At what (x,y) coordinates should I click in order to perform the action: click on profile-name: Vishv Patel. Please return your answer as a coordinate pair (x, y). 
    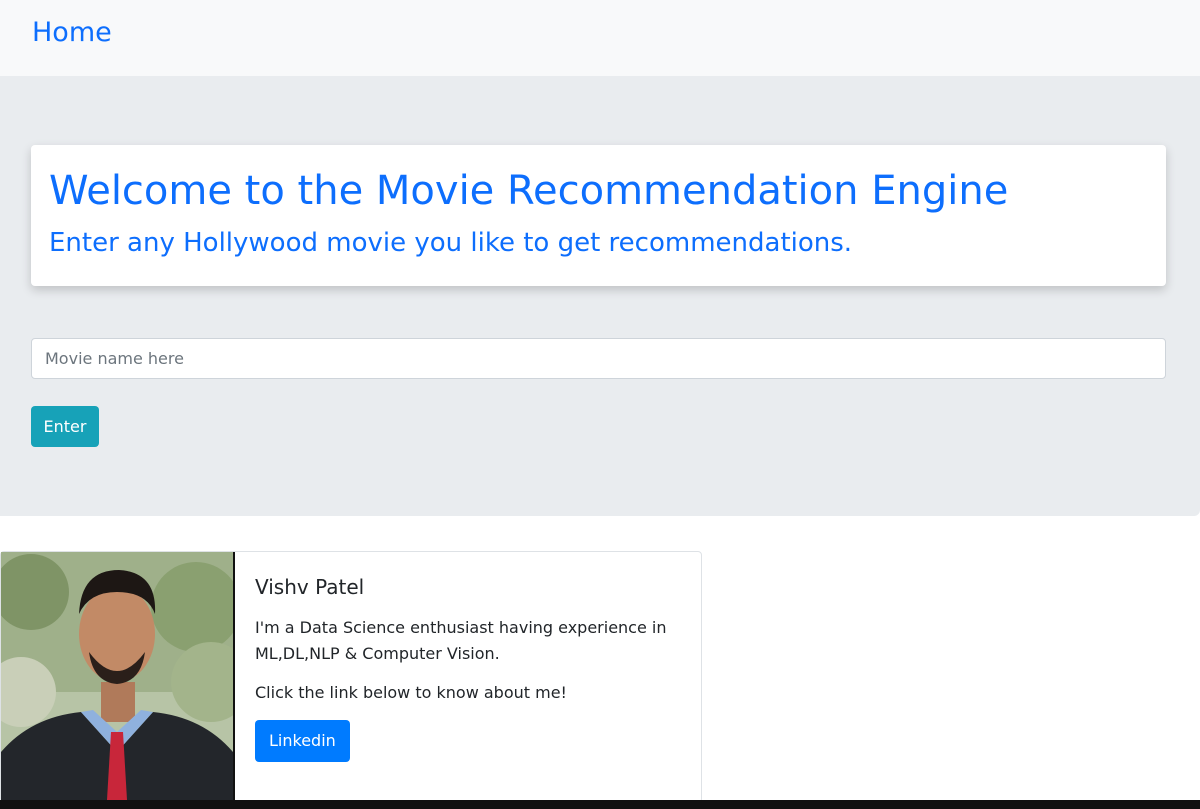
    Looking at the image, I should click on (310, 587).